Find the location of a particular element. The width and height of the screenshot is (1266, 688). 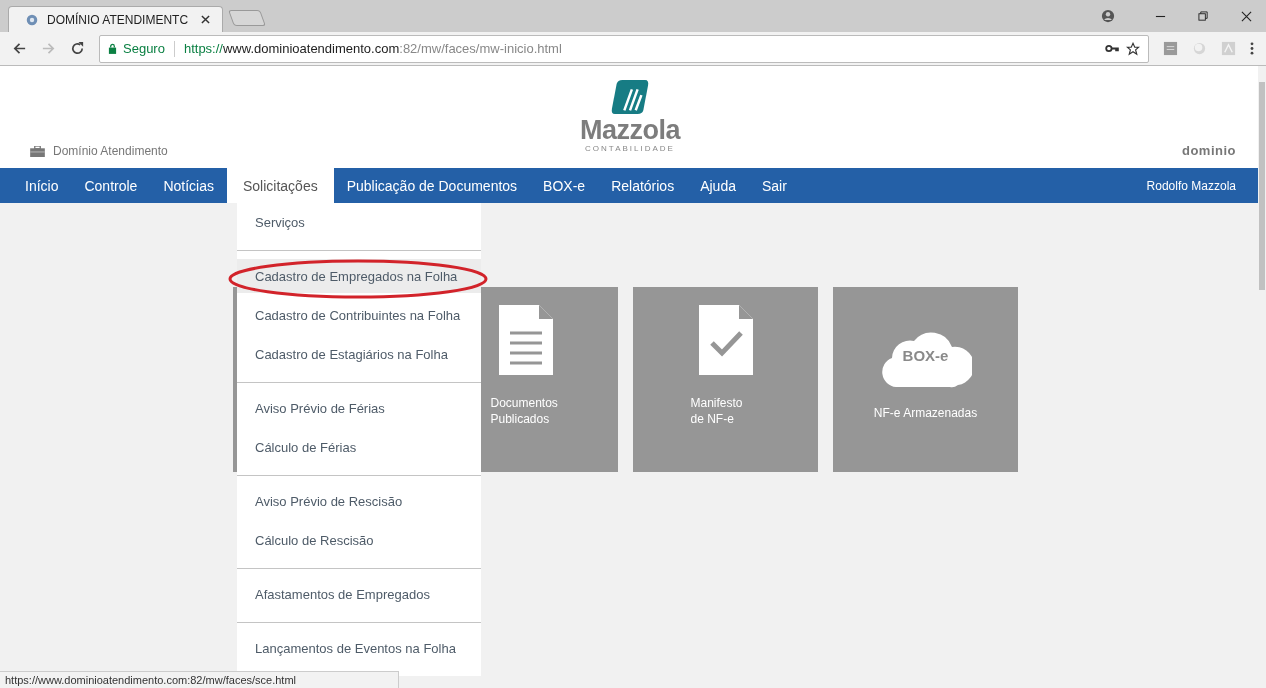

nav-item: Relatórios is located at coordinates (643, 185).